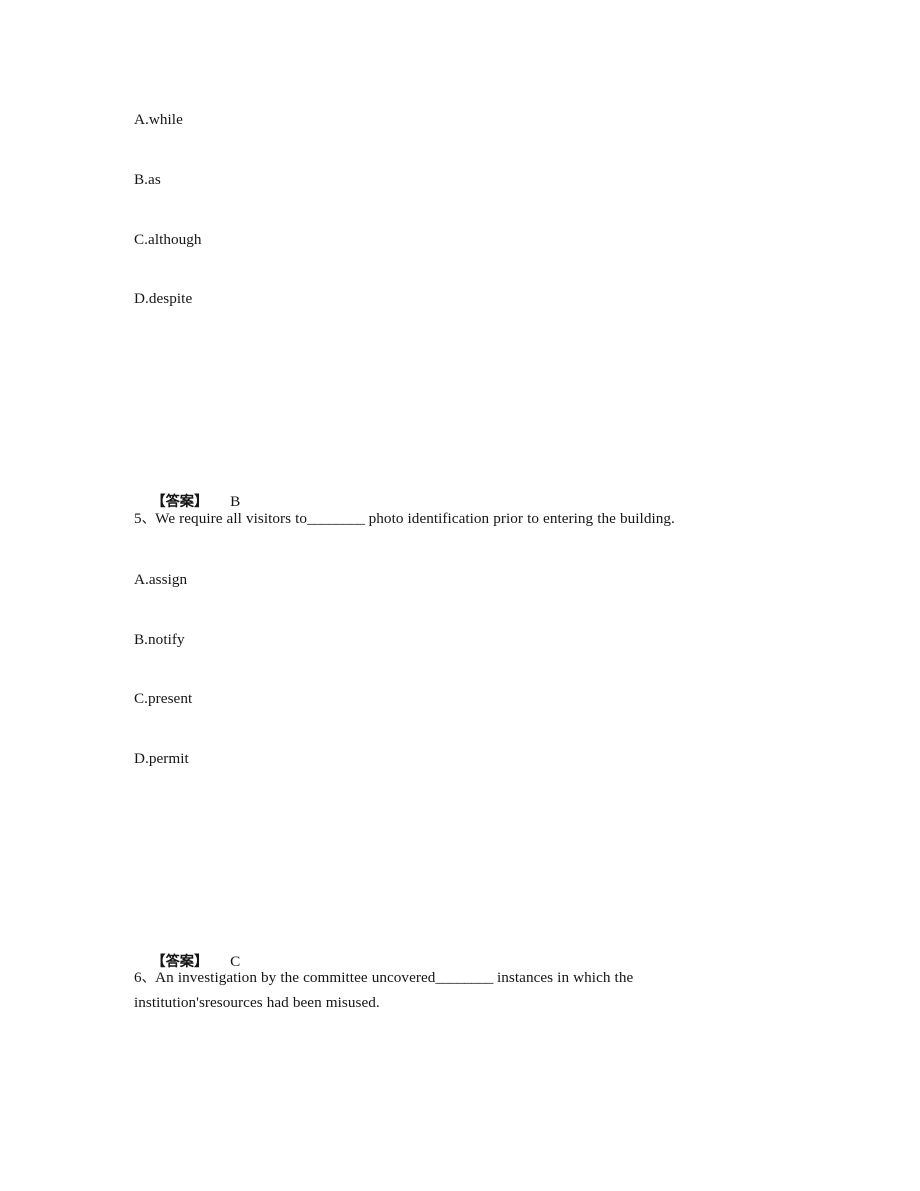 This screenshot has width=920, height=1191. Describe the element at coordinates (158, 119) in the screenshot. I see `option-row-a: A.while` at that location.